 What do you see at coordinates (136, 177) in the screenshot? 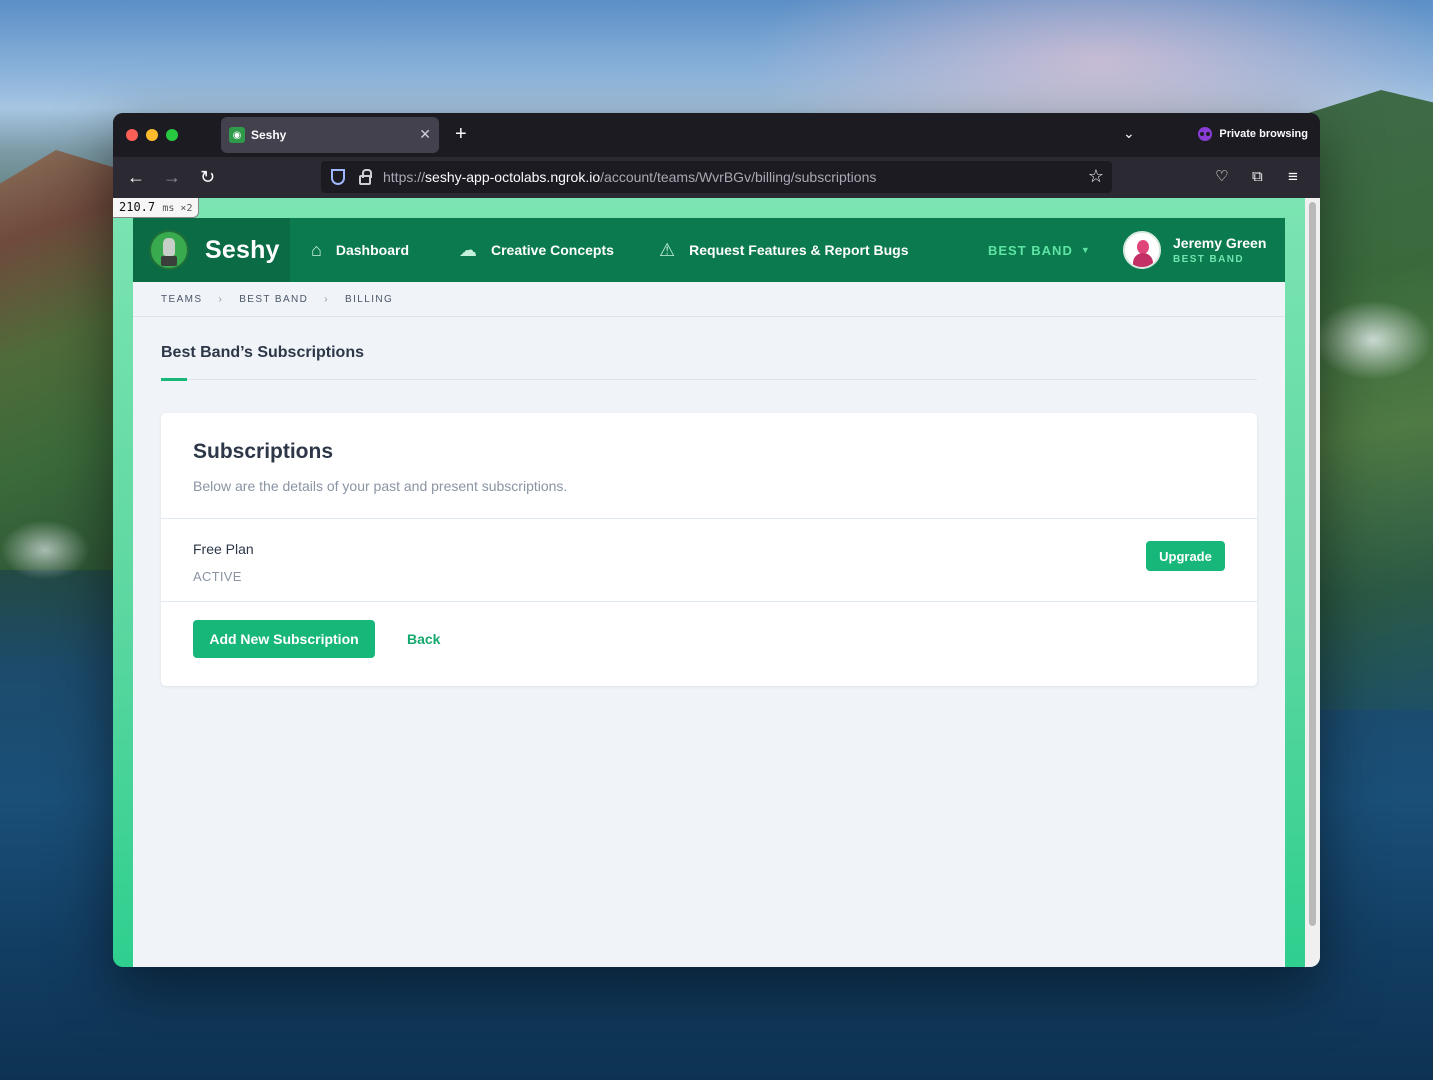
I see `back-arrow-icon: ←` at bounding box center [136, 177].